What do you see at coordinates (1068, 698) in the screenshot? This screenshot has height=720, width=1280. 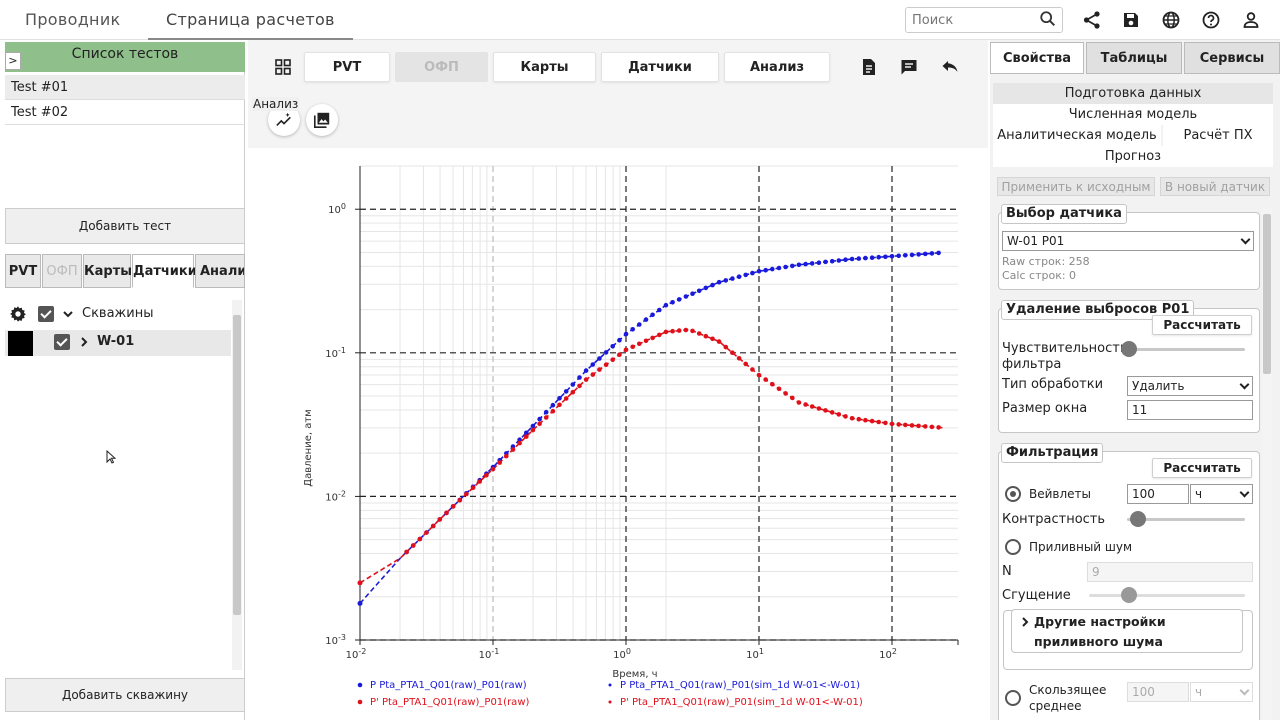 I see `moving-avg-label: Скользящее среднее` at bounding box center [1068, 698].